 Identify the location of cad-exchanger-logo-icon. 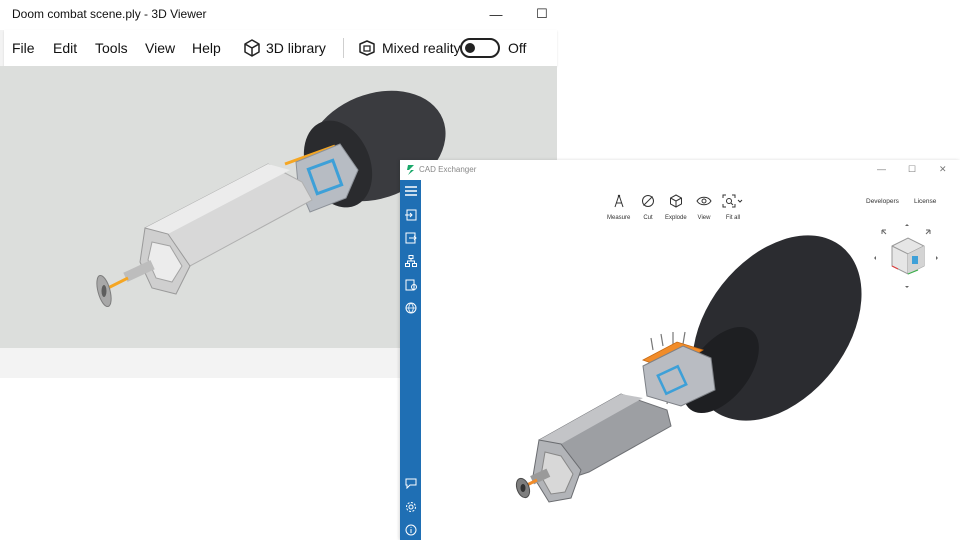
(410, 170).